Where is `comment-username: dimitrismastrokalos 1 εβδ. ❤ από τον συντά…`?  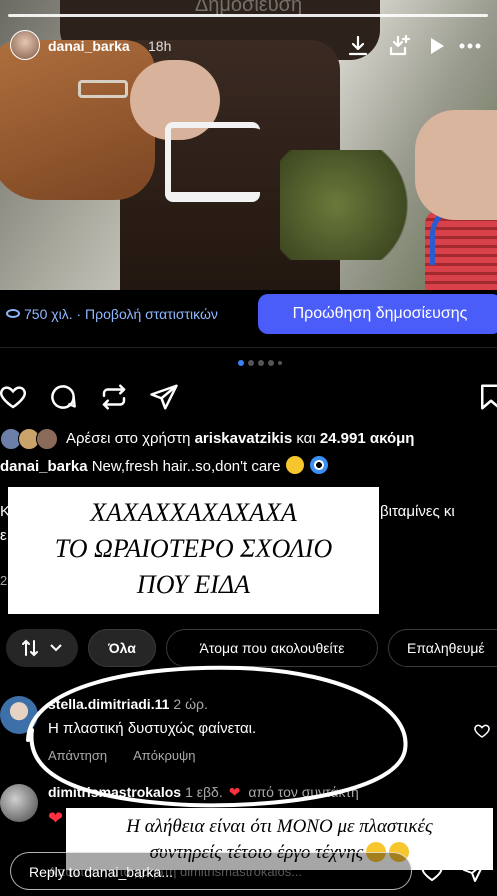
comment-username: dimitrismastrokalos 1 εβδ. ❤ από τον συντά… is located at coordinates (203, 792).